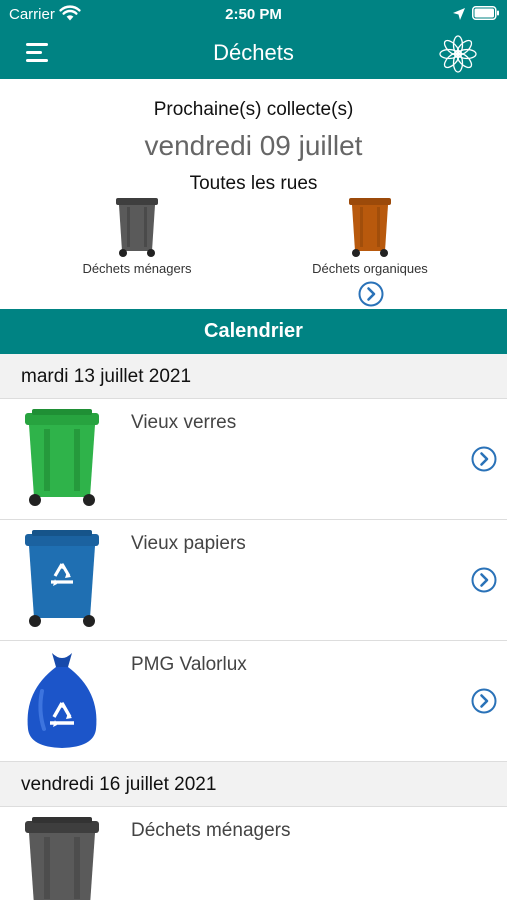  Describe the element at coordinates (370, 268) in the screenshot. I see `next-bin-organic-label: Déchets organiques` at that location.